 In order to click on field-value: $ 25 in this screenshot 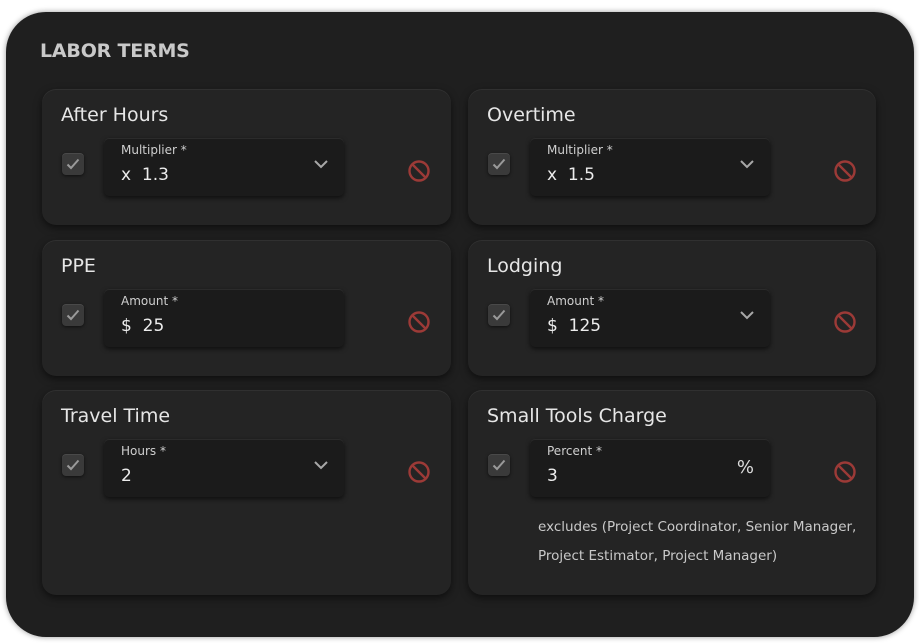, I will do `click(142, 326)`.